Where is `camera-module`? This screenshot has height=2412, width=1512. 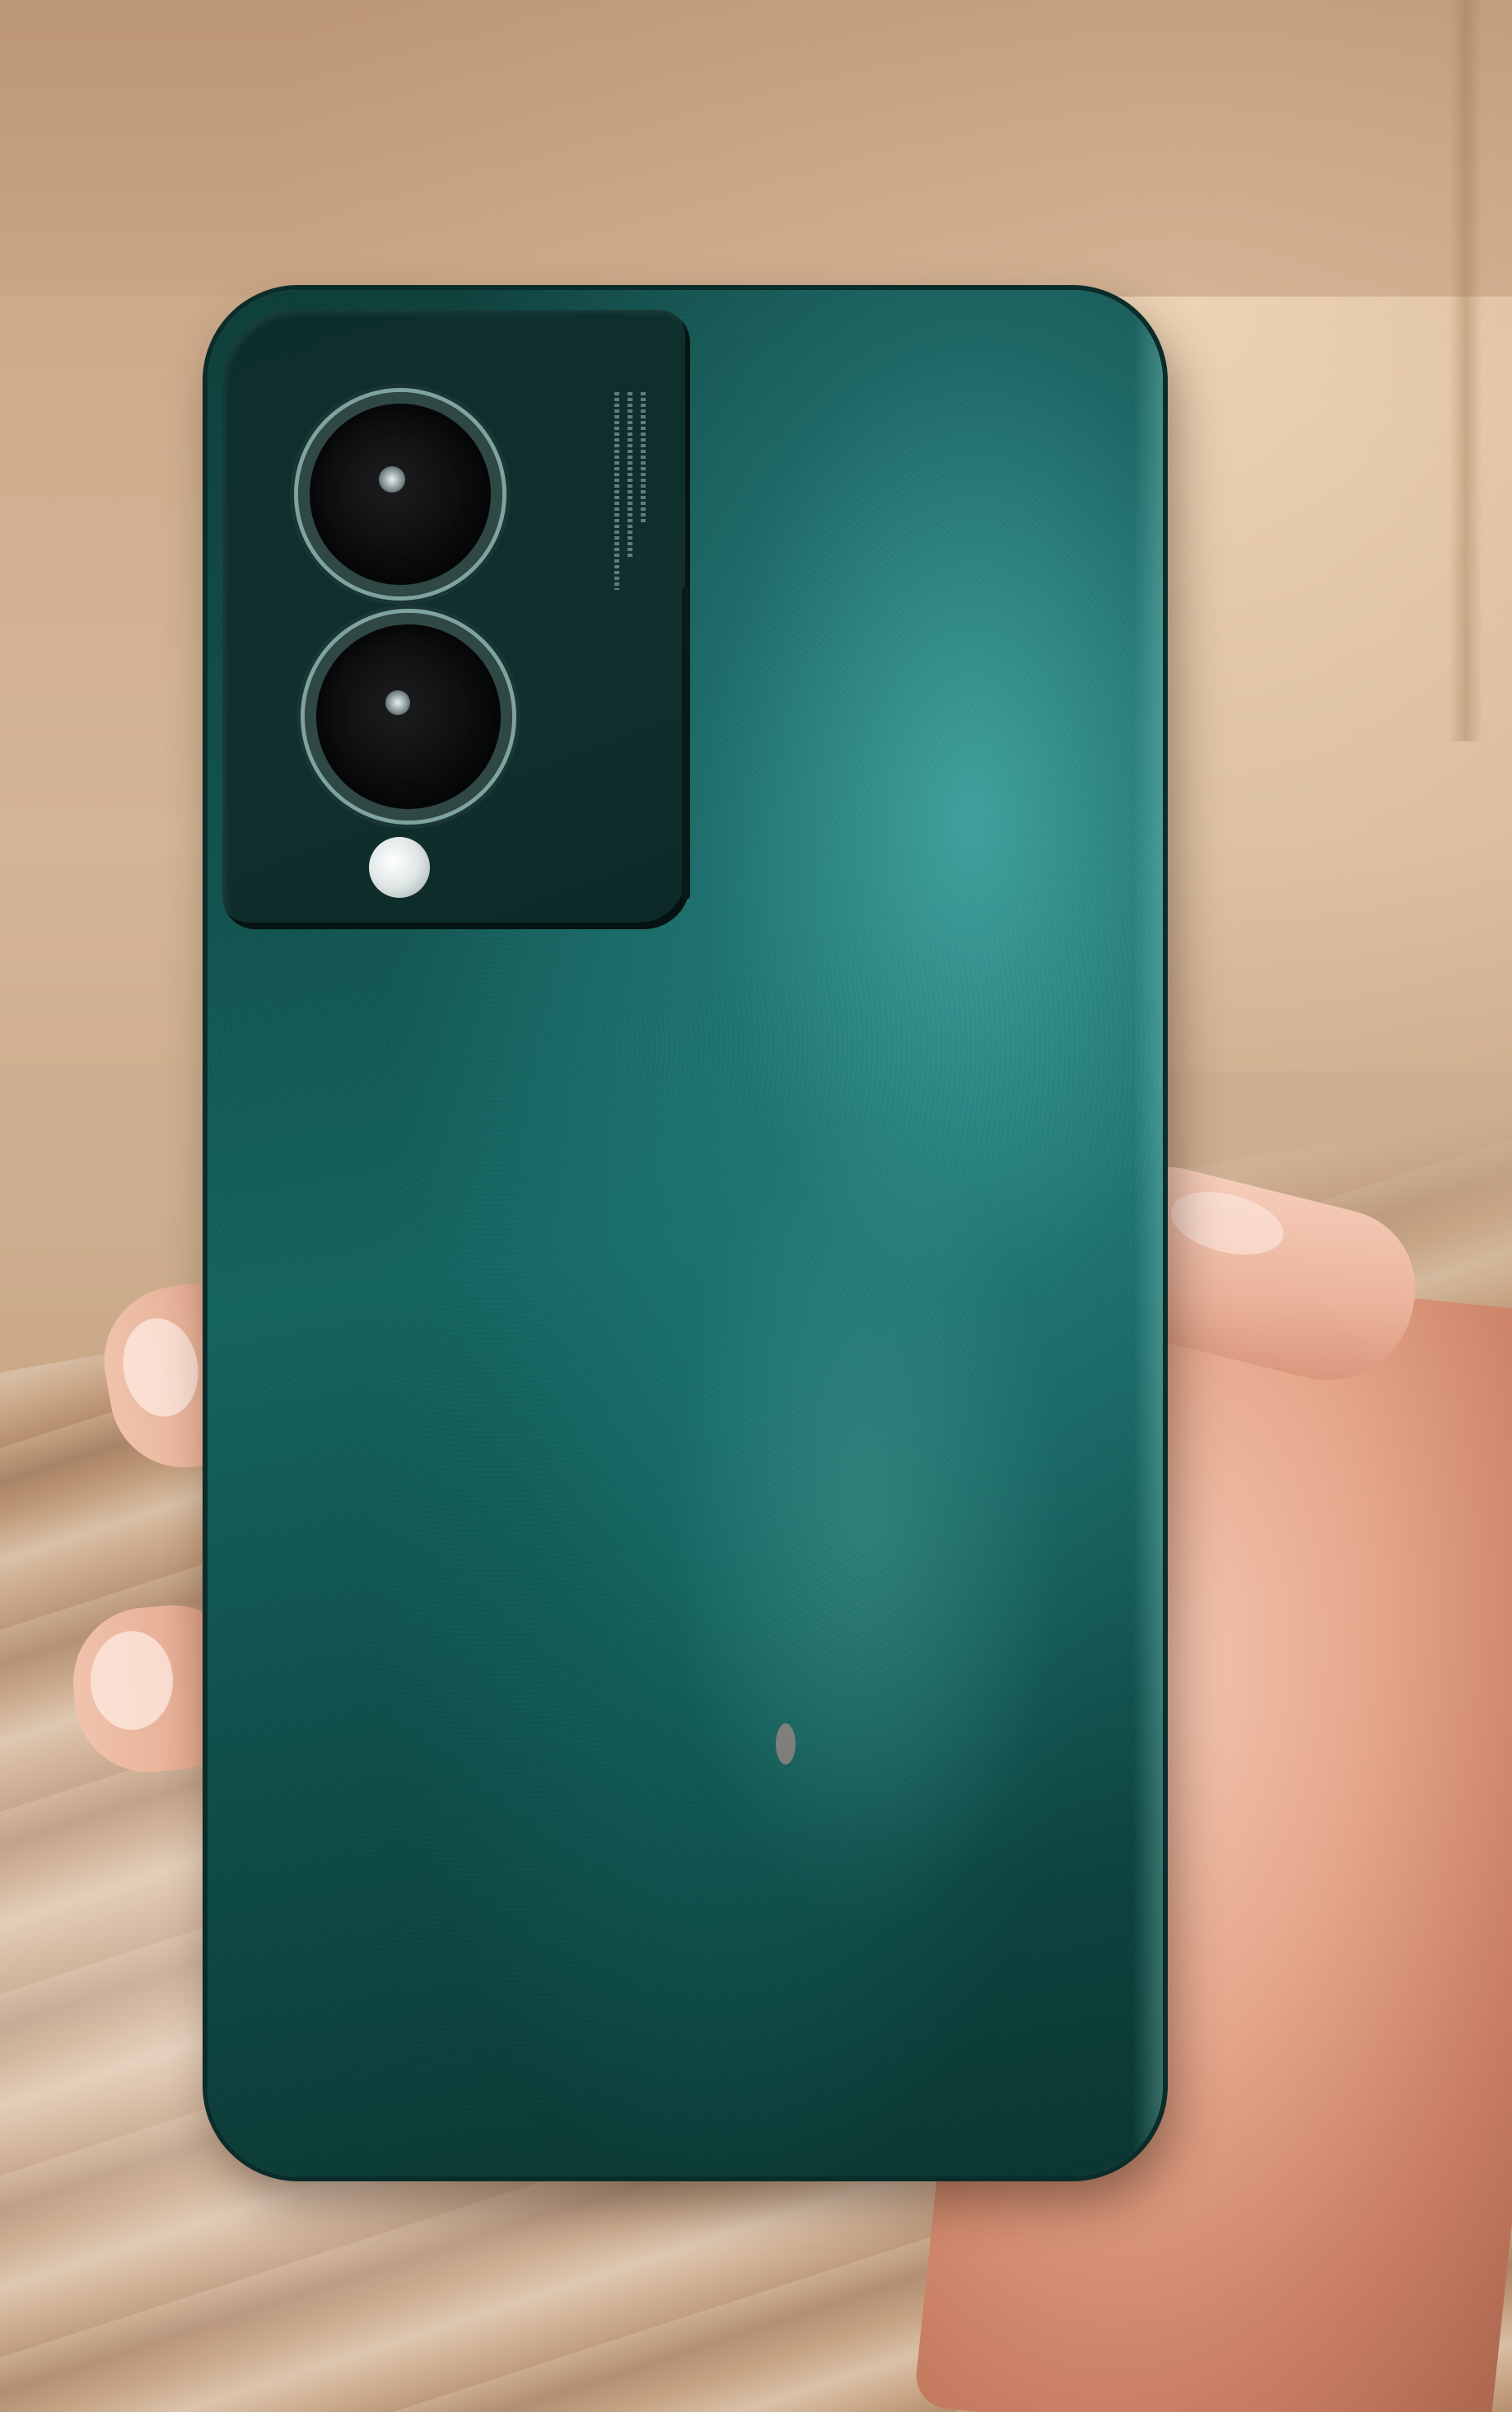 camera-module is located at coordinates (456, 619).